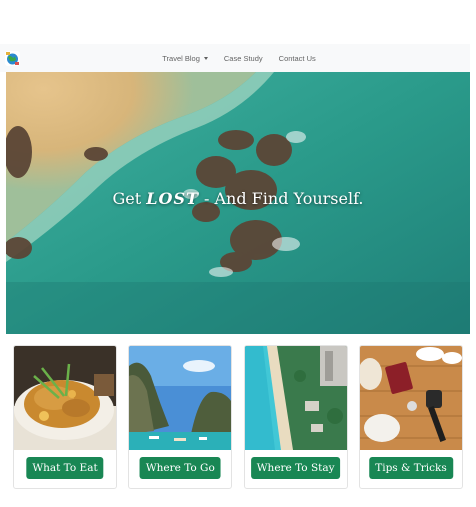  Describe the element at coordinates (181, 58) in the screenshot. I see `nav-item-label: Travel Blog` at that location.